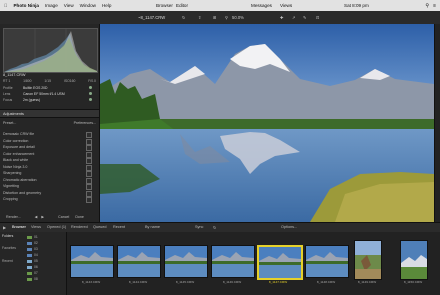 The width and height of the screenshot is (440, 295). I want to click on magnify-icon: ⚲, so click(226, 17).